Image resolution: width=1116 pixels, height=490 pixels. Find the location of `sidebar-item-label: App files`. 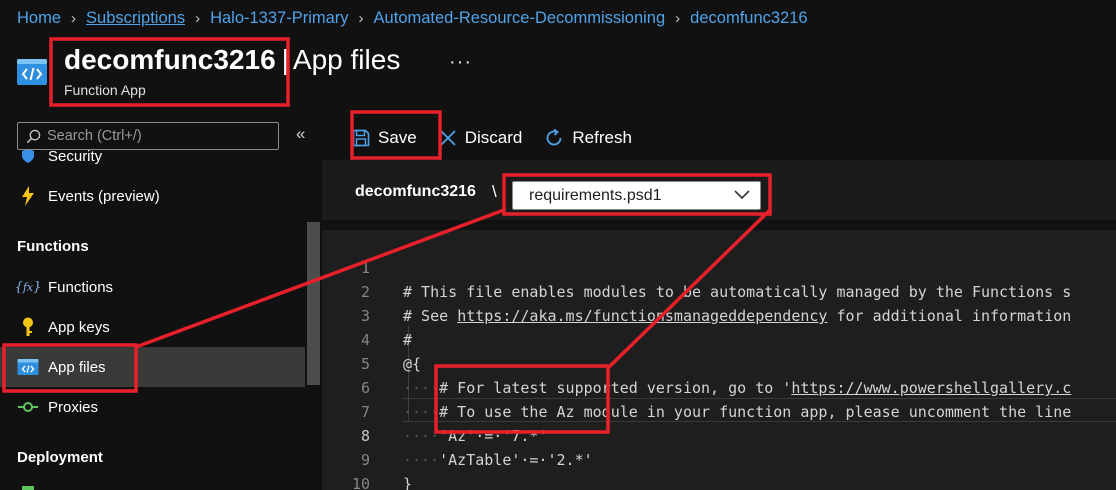

sidebar-item-label: App files is located at coordinates (77, 367).